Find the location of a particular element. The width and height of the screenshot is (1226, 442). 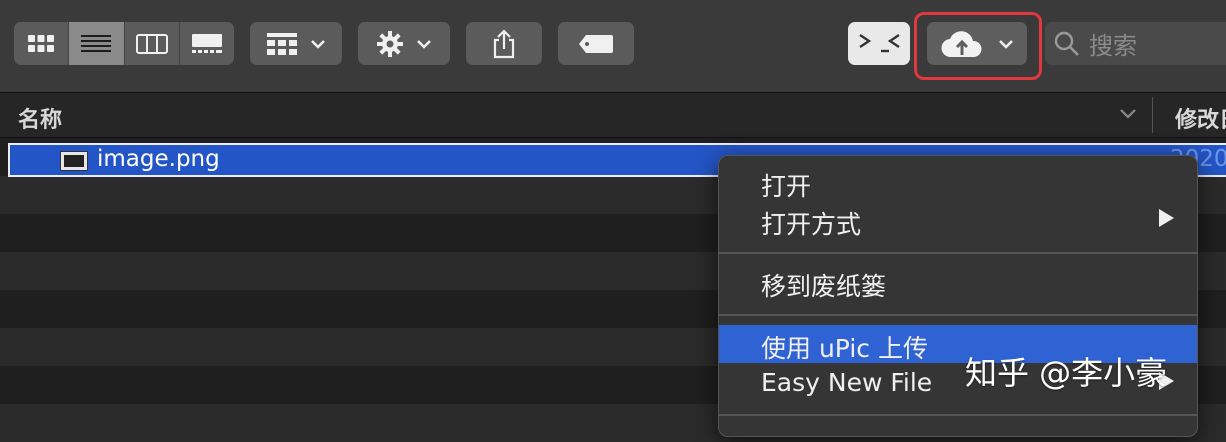

gallery-view-button is located at coordinates (207, 43).